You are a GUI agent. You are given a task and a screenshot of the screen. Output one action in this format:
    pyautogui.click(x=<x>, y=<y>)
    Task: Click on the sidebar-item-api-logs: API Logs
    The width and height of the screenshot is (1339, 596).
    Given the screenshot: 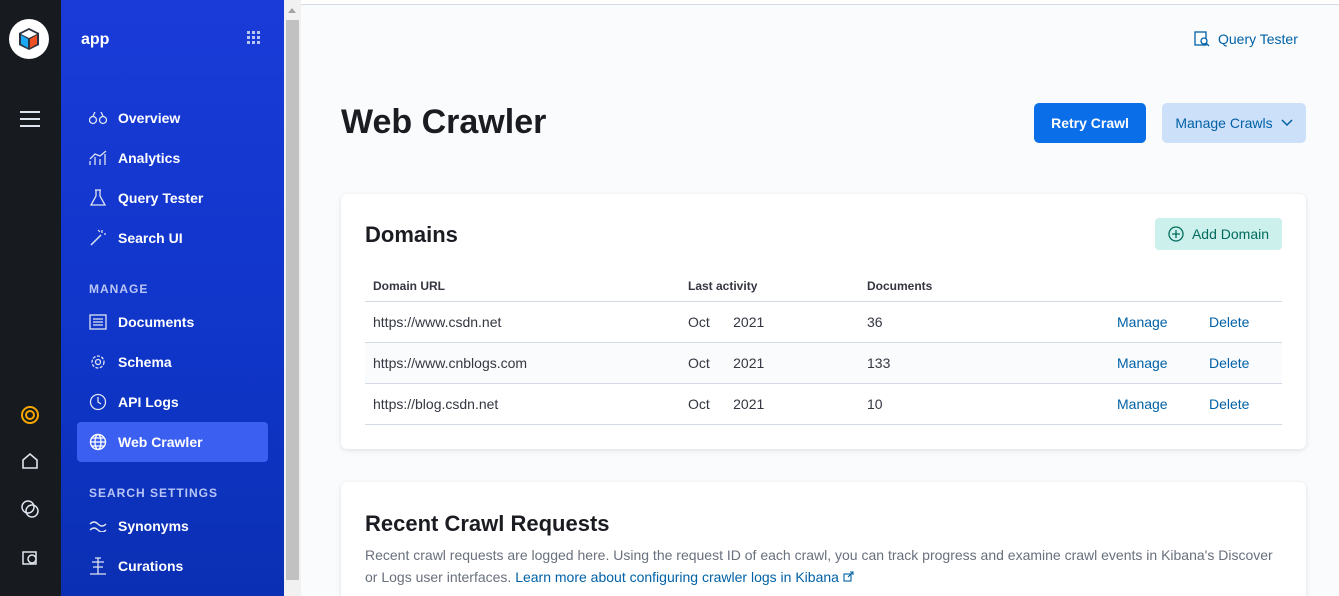 What is the action you would take?
    pyautogui.click(x=172, y=402)
    